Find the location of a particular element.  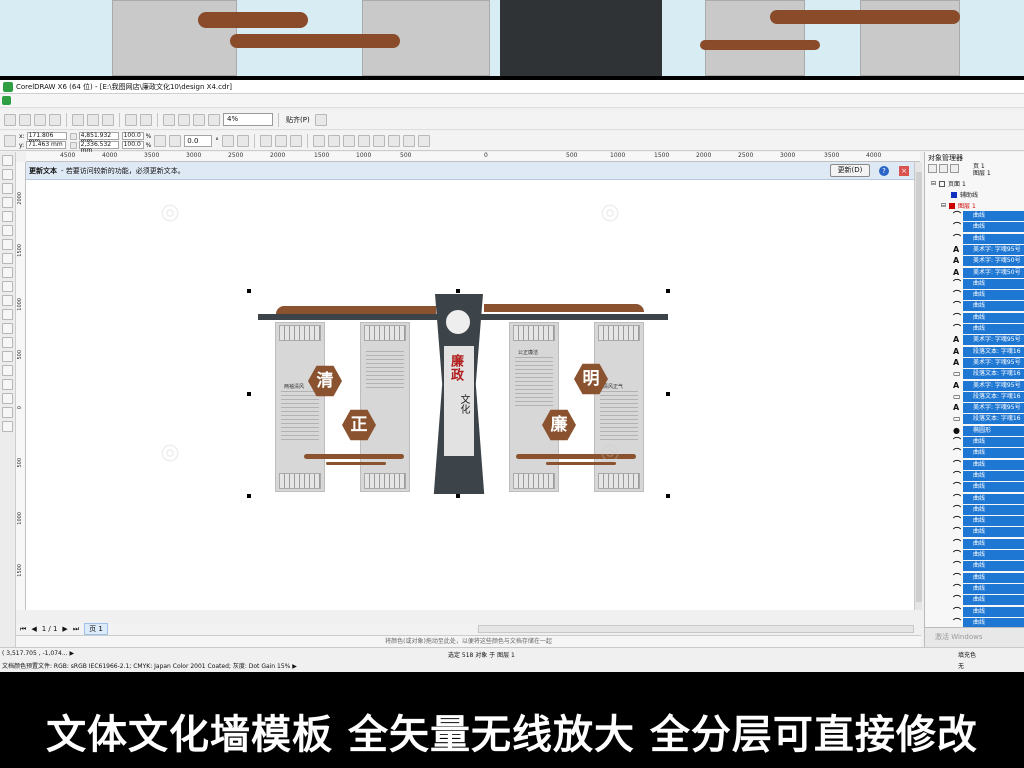

eyedropper-tool-icon is located at coordinates (7, 384).